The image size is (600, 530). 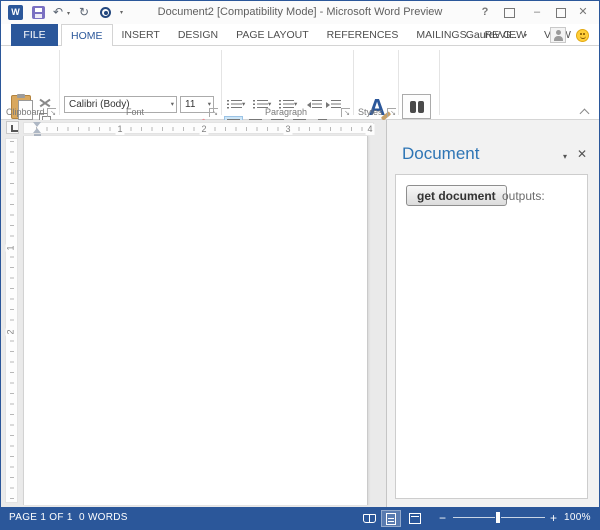 What do you see at coordinates (525, 35) in the screenshot?
I see `account-dropdown-icon: ▾` at bounding box center [525, 35].